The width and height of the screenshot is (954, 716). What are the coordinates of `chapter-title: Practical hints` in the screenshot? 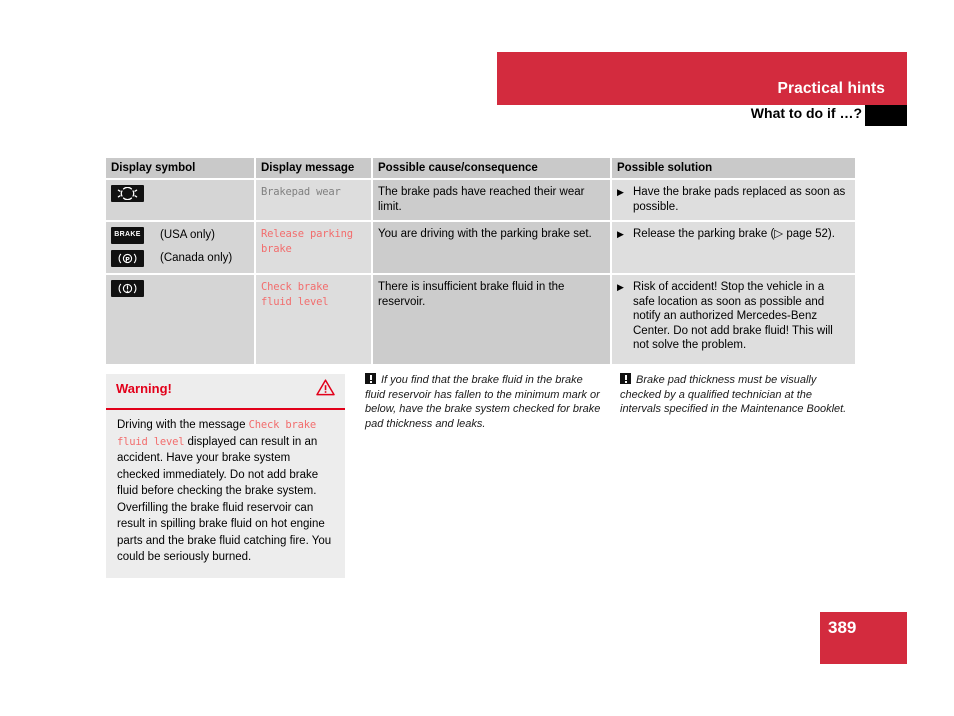 It's located at (831, 88).